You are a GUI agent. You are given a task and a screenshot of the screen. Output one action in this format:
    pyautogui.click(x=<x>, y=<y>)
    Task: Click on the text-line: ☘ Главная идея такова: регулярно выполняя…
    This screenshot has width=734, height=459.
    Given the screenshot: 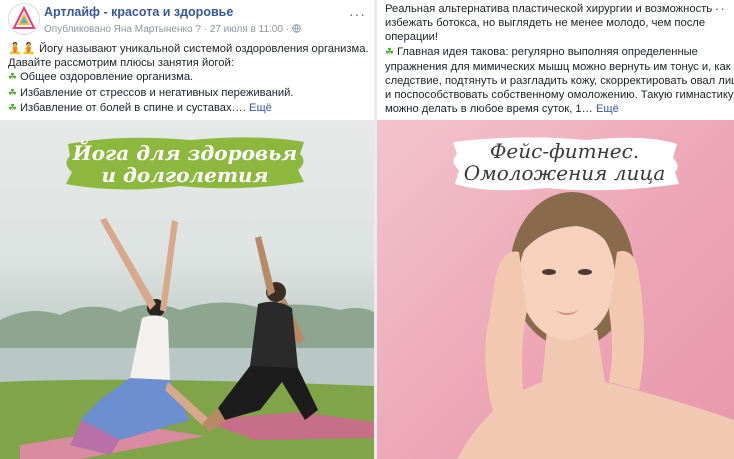 What is the action you would take?
    pyautogui.click(x=541, y=51)
    